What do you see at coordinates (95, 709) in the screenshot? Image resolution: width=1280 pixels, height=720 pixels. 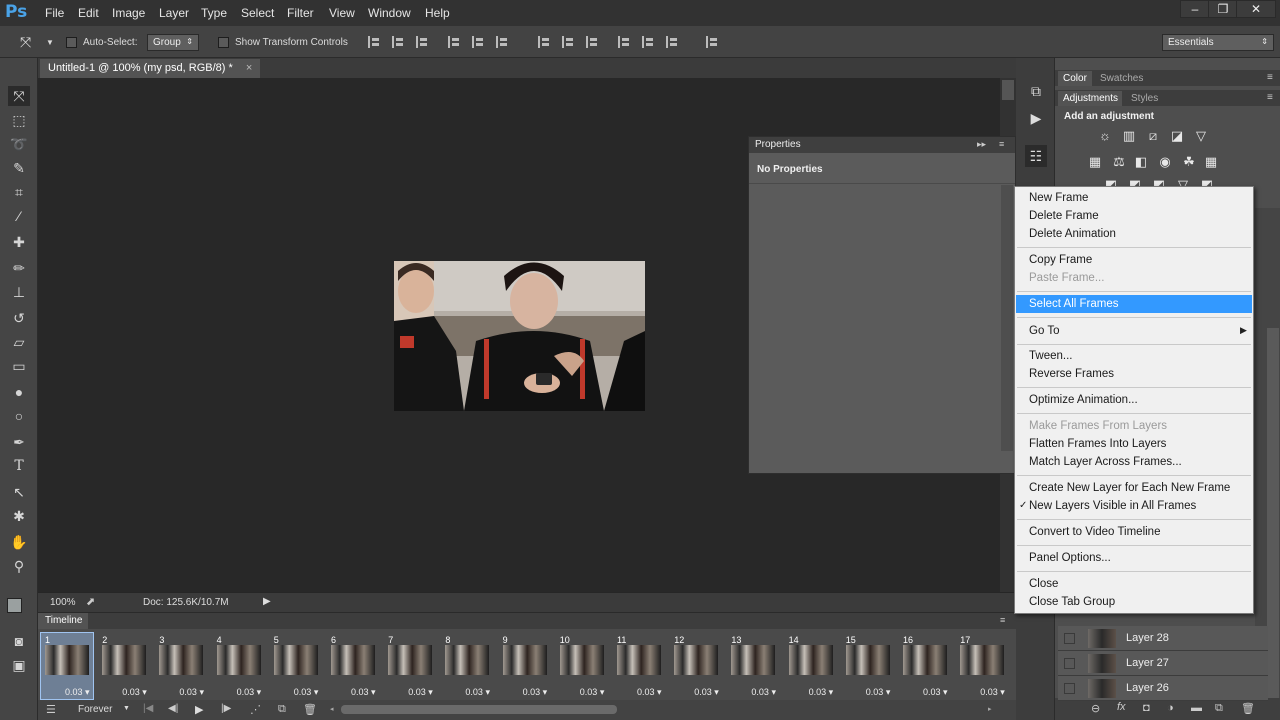 I see `loop-option: Forever` at bounding box center [95, 709].